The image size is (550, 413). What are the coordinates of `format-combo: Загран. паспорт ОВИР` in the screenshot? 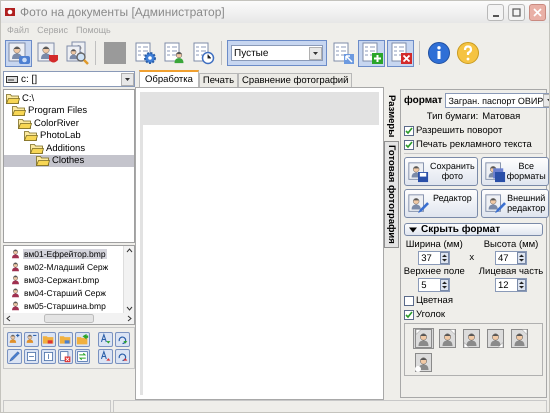 It's located at (497, 100).